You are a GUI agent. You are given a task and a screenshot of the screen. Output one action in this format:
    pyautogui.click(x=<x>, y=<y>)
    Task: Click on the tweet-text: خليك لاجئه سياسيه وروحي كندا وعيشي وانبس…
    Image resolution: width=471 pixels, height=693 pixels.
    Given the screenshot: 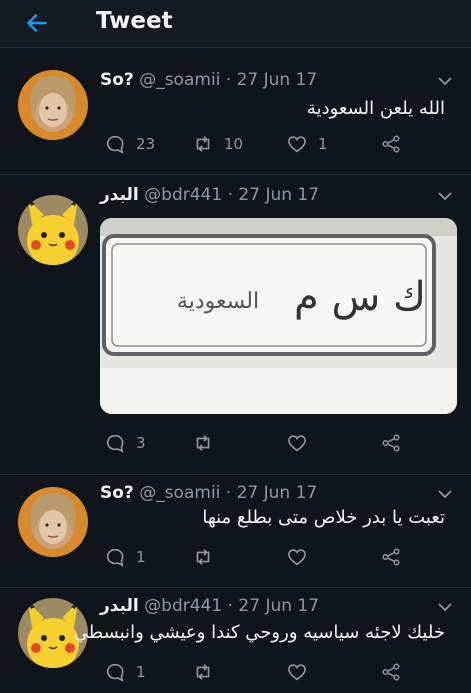 What is the action you would take?
    pyautogui.click(x=259, y=632)
    